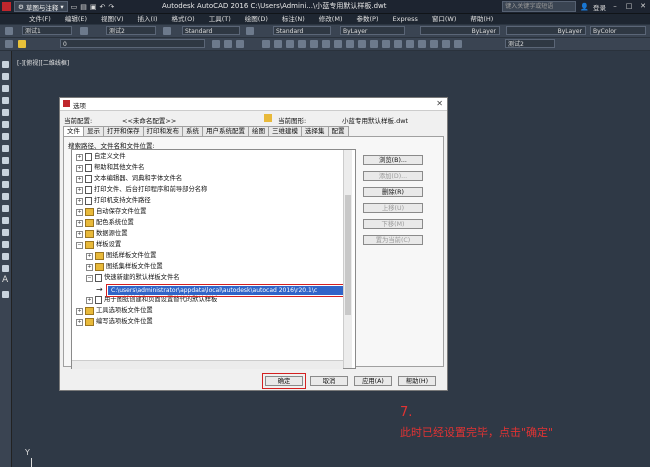  What do you see at coordinates (372, 30) in the screenshot?
I see `color-combo: ByLayer` at bounding box center [372, 30].